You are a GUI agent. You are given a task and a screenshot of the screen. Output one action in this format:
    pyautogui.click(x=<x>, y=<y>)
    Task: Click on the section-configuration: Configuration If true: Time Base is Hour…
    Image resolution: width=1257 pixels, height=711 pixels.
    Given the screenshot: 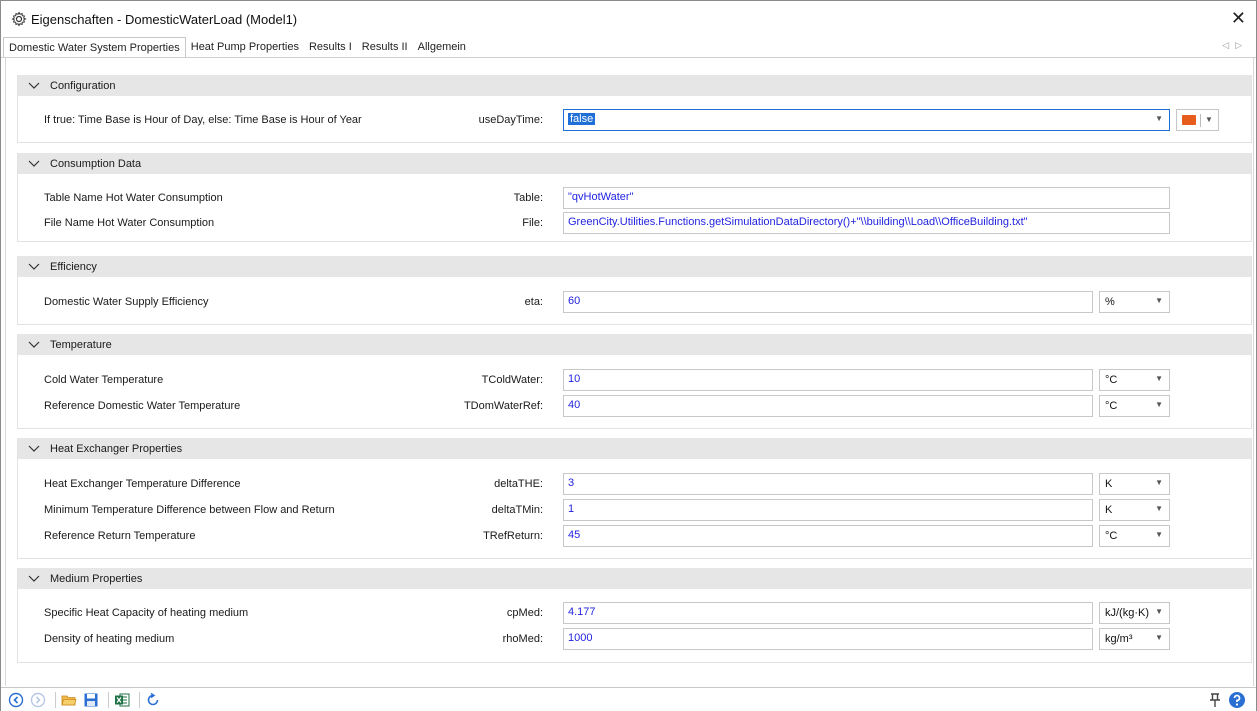 What is the action you would take?
    pyautogui.click(x=634, y=109)
    